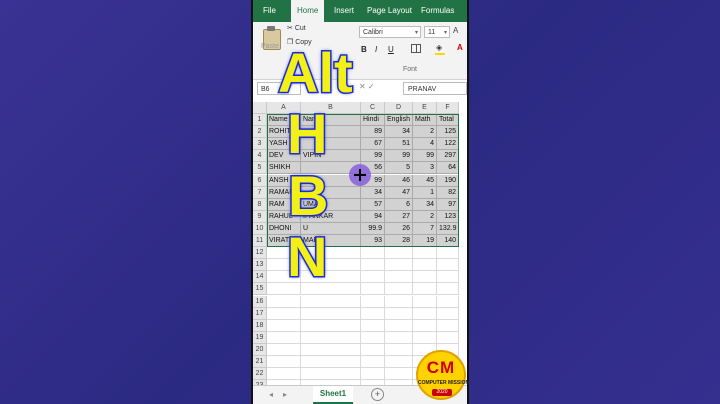  I want to click on row-header: 18, so click(260, 325).